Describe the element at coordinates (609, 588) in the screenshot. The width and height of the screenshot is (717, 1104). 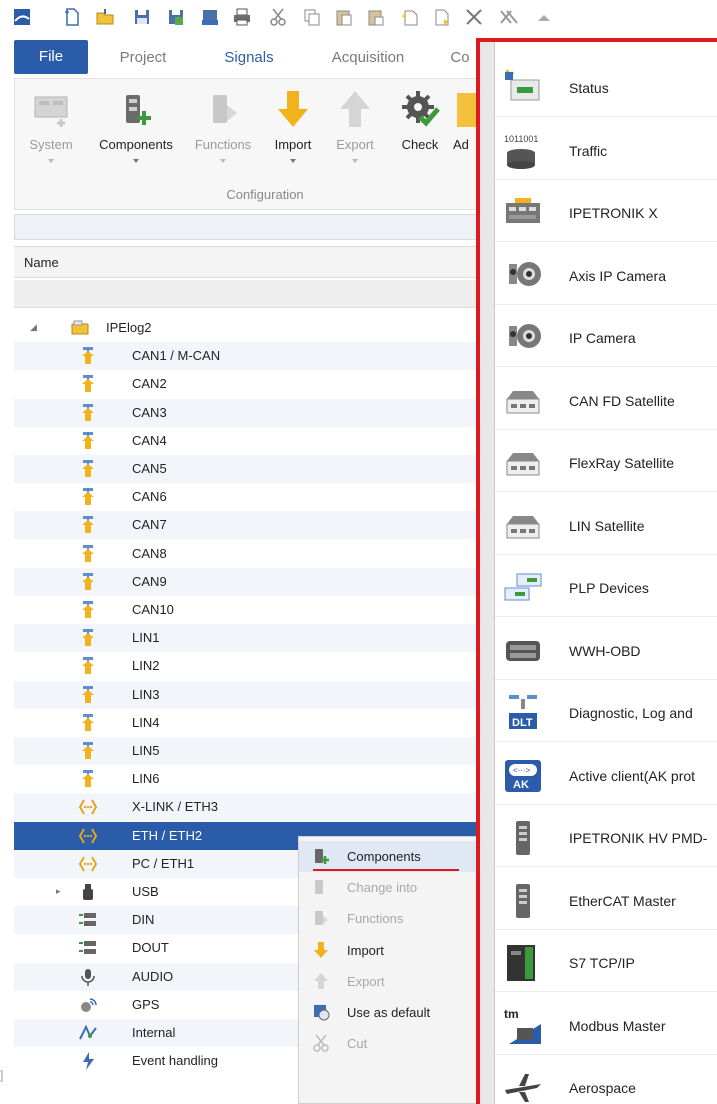
I see `component-item-label: PLP Devices` at that location.